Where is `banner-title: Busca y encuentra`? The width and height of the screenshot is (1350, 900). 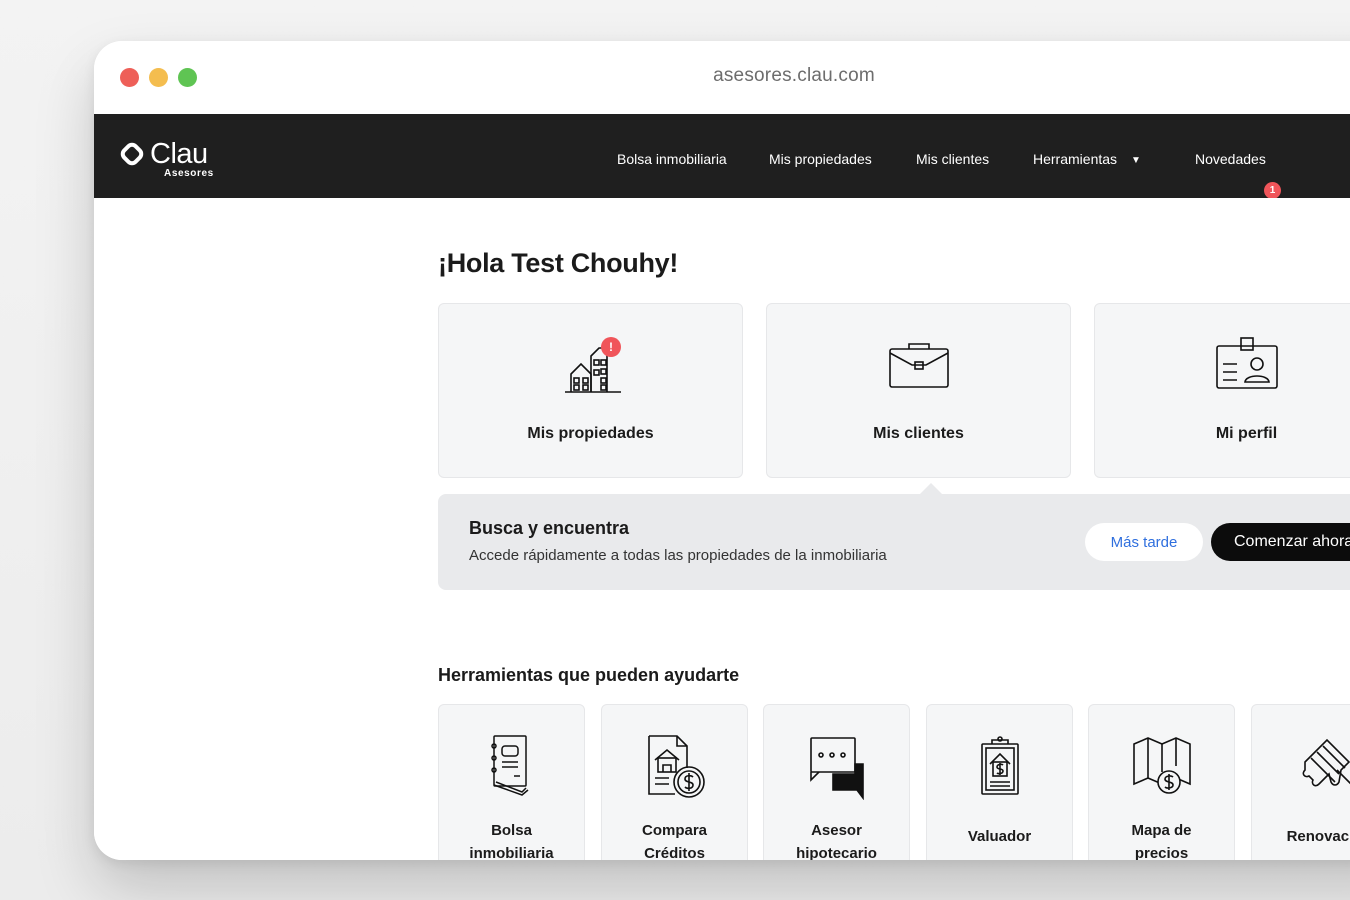 banner-title: Busca y encuentra is located at coordinates (549, 528).